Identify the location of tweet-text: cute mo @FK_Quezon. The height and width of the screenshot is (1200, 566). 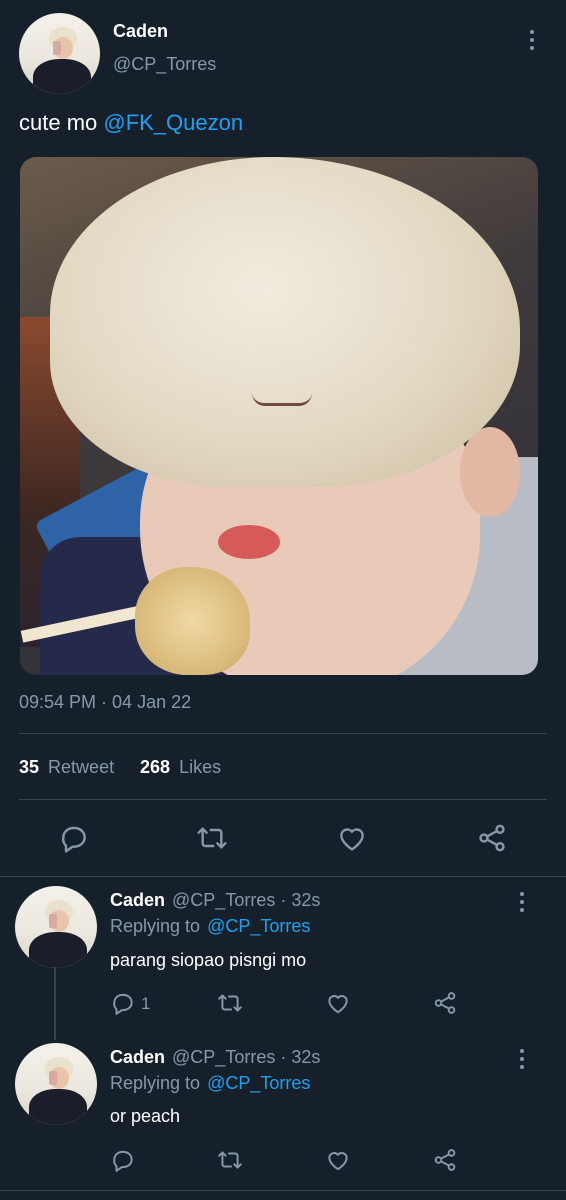
(131, 123).